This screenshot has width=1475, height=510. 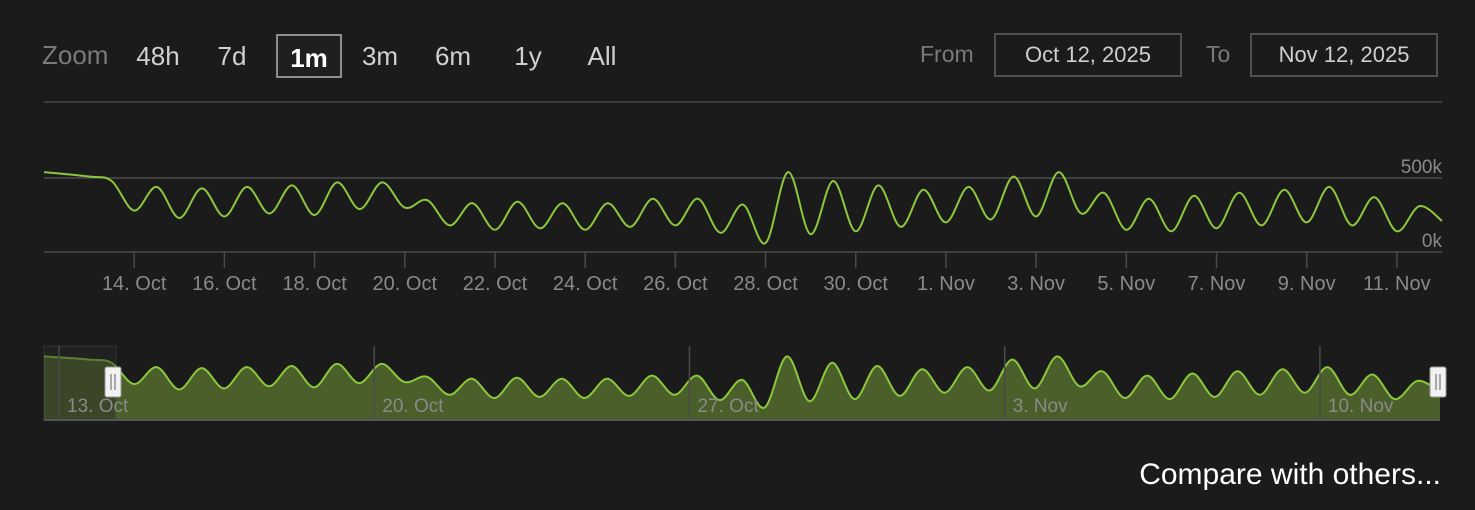 I want to click on x-tick-label-13: 9. Nov, so click(x=1307, y=284).